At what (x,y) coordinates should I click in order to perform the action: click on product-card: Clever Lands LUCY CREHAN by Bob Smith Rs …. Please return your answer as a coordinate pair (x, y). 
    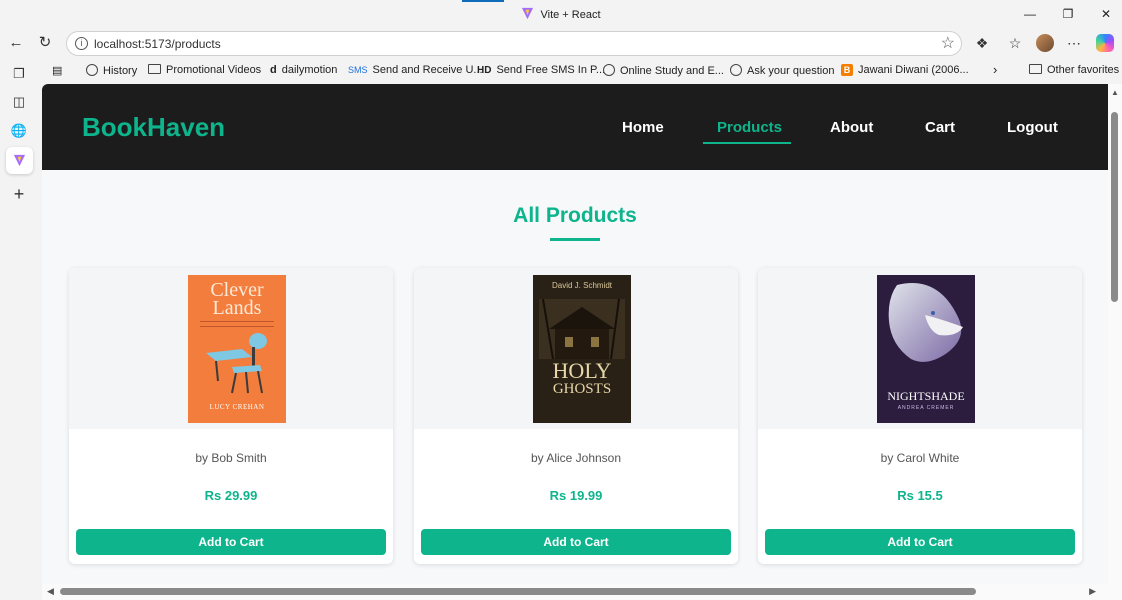
    Looking at the image, I should click on (231, 416).